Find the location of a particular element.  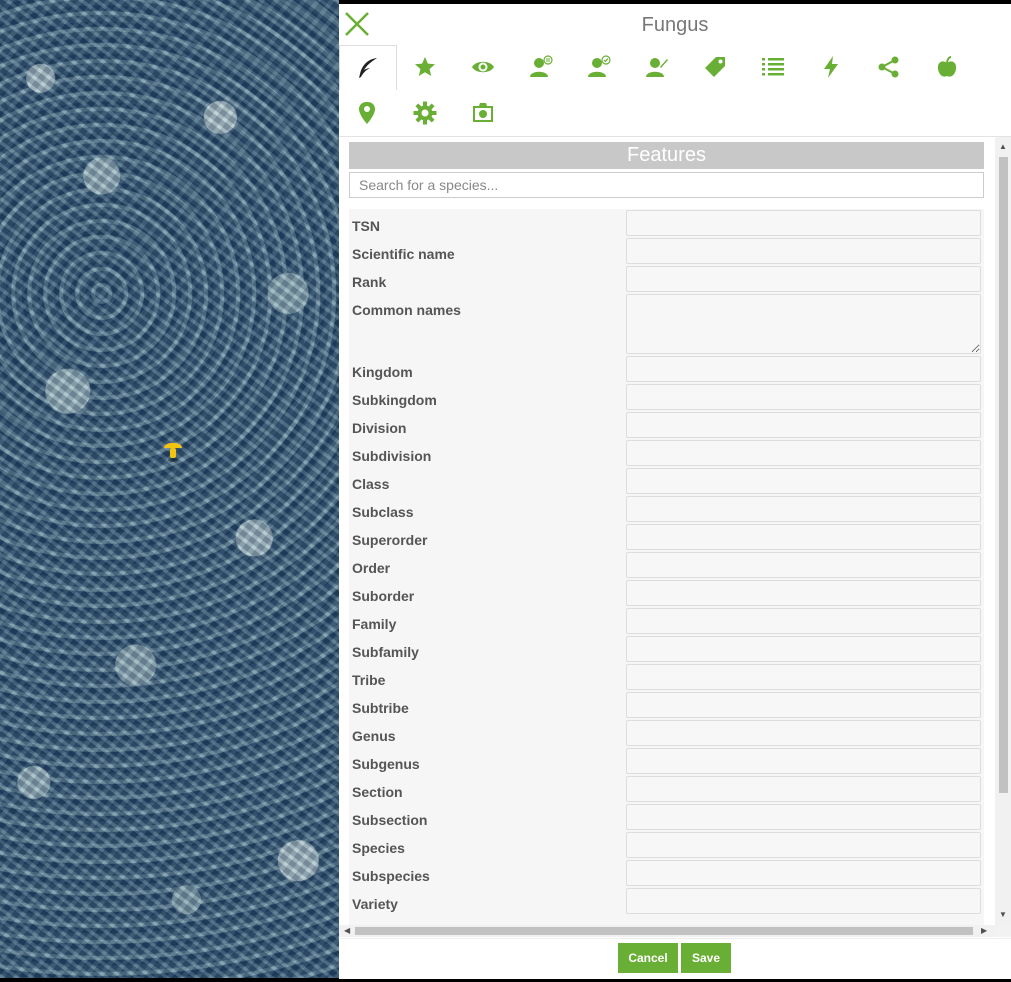

eye-icon is located at coordinates (483, 67).